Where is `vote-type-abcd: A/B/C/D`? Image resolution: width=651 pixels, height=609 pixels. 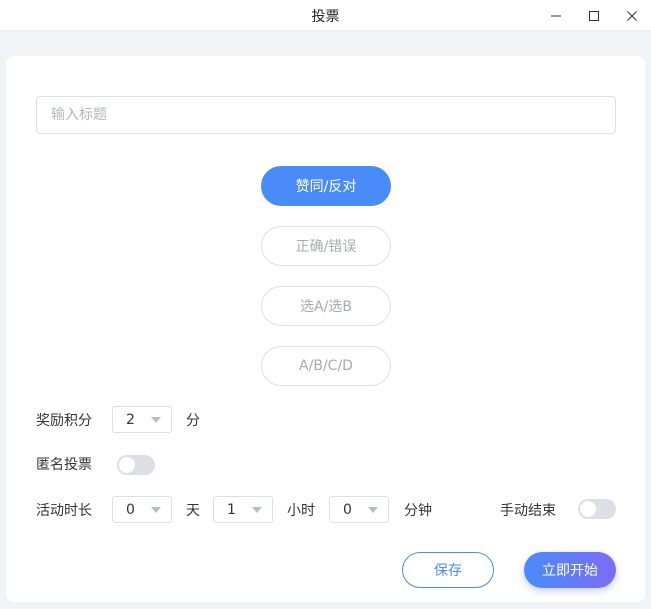 vote-type-abcd: A/B/C/D is located at coordinates (326, 366).